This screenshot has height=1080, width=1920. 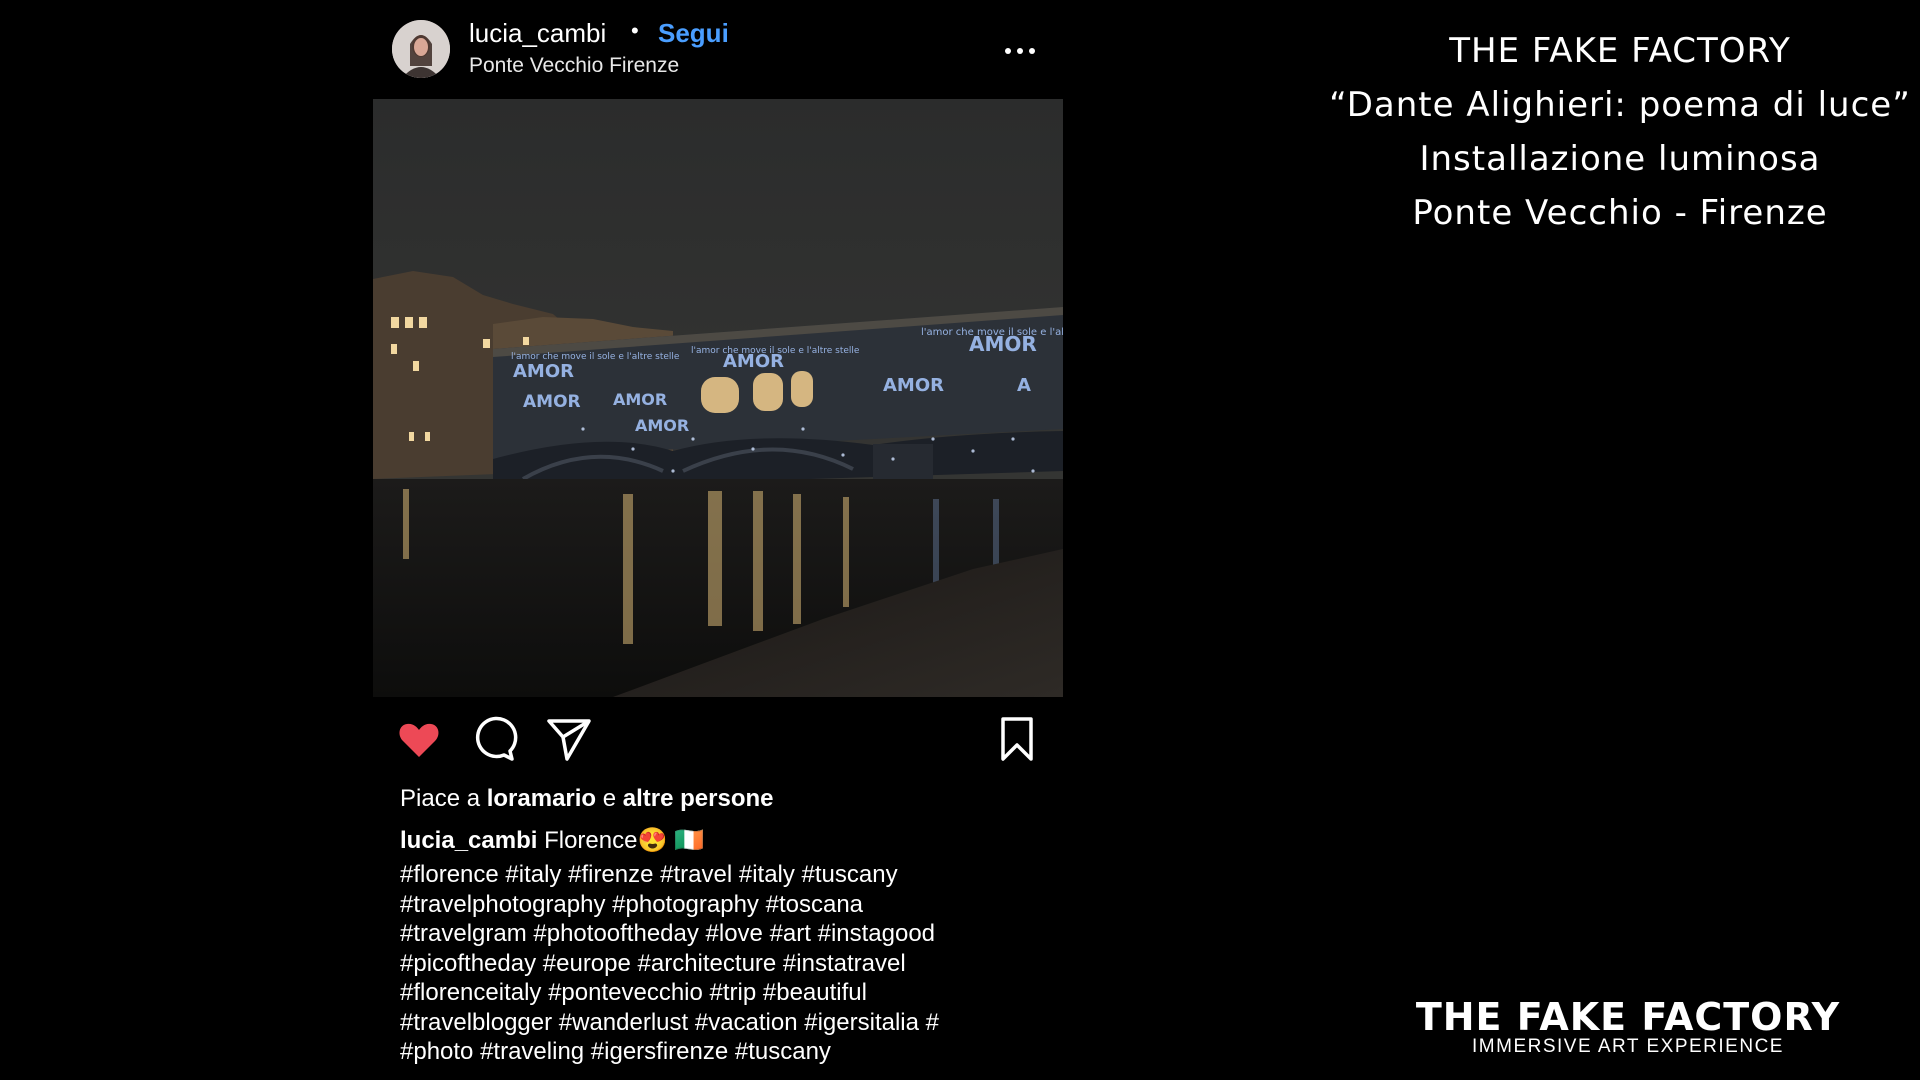 I want to click on hashtag-line: #photo #traveling #igersfirenze #tuscany, so click(x=720, y=1052).